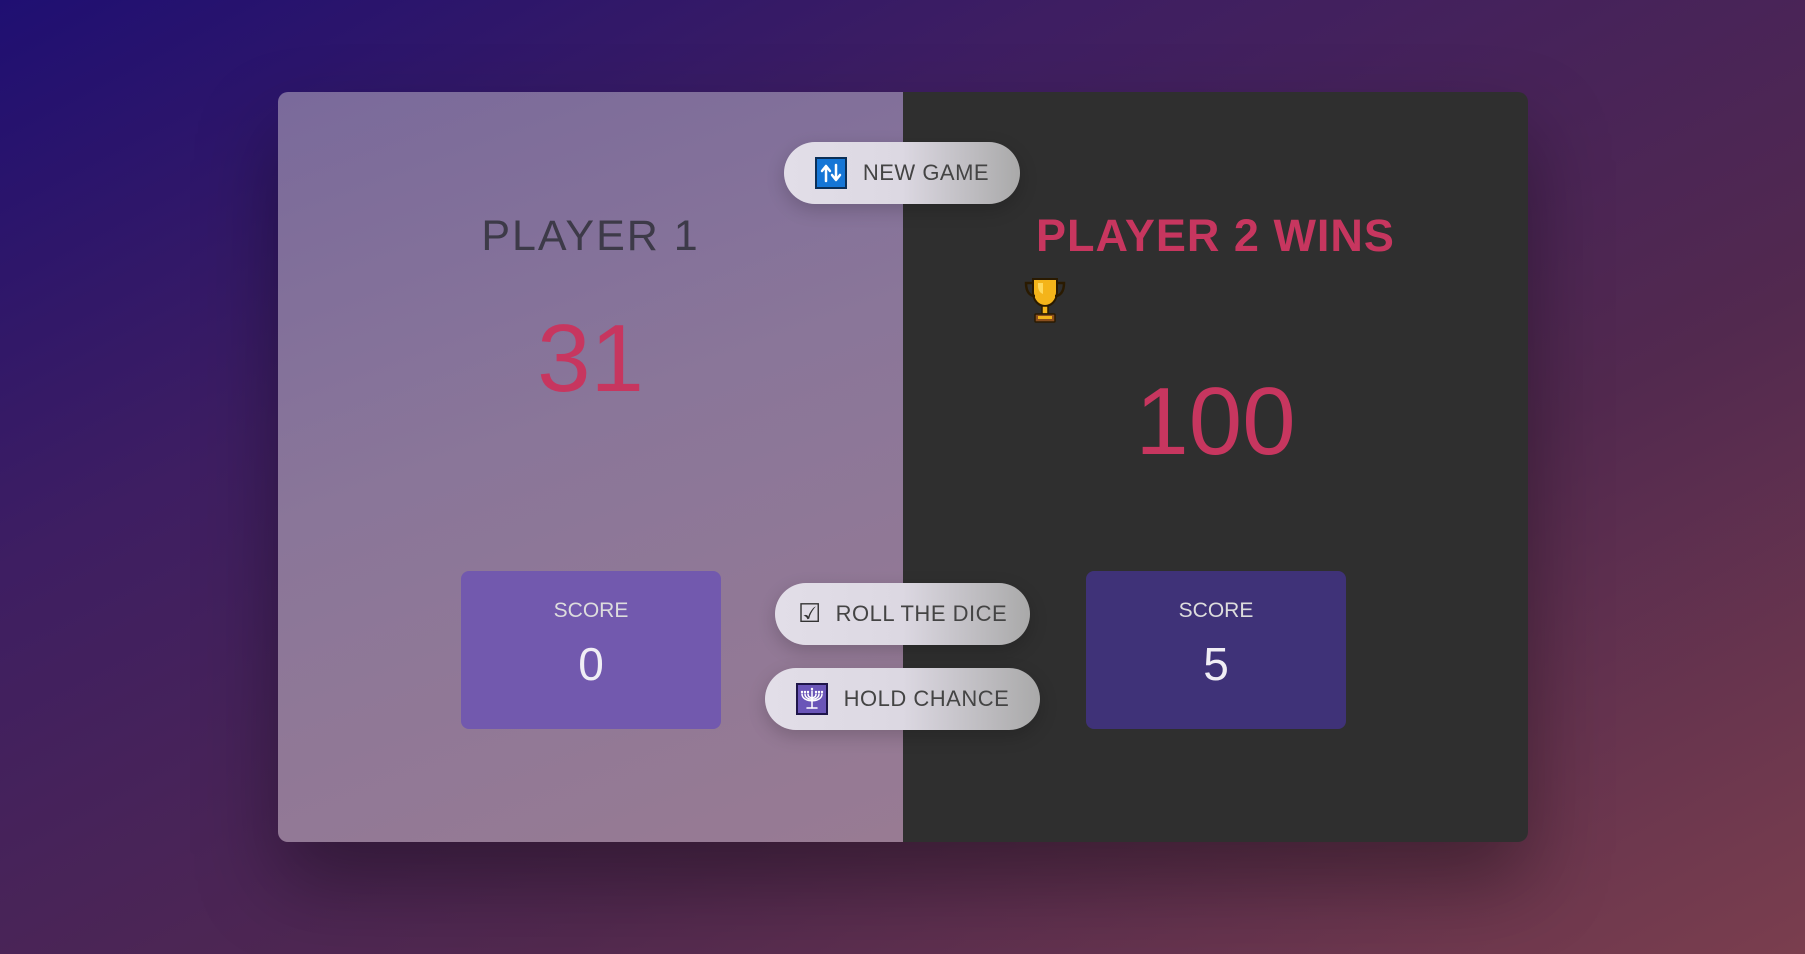 This screenshot has width=1805, height=954. Describe the element at coordinates (590, 236) in the screenshot. I see `player-1-name: PLAYER 1` at that location.